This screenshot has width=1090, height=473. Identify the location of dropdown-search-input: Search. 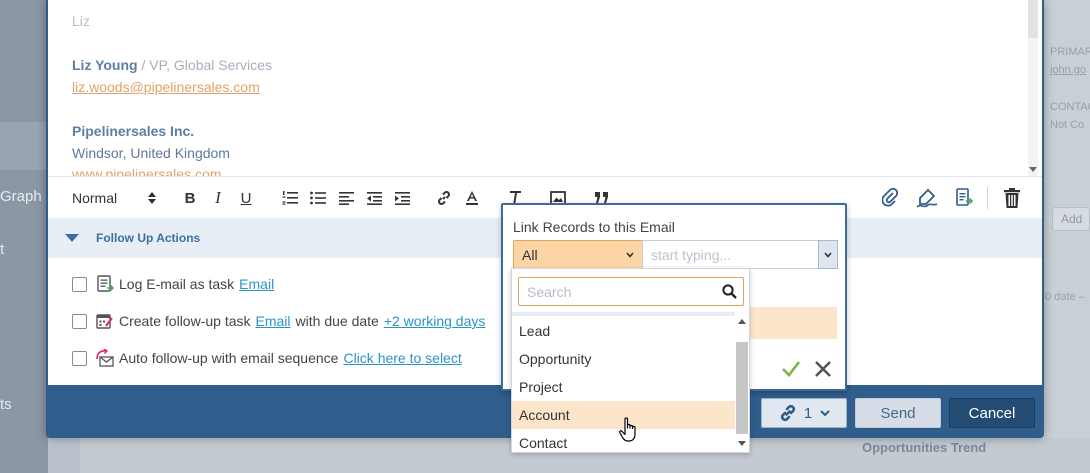
(631, 291).